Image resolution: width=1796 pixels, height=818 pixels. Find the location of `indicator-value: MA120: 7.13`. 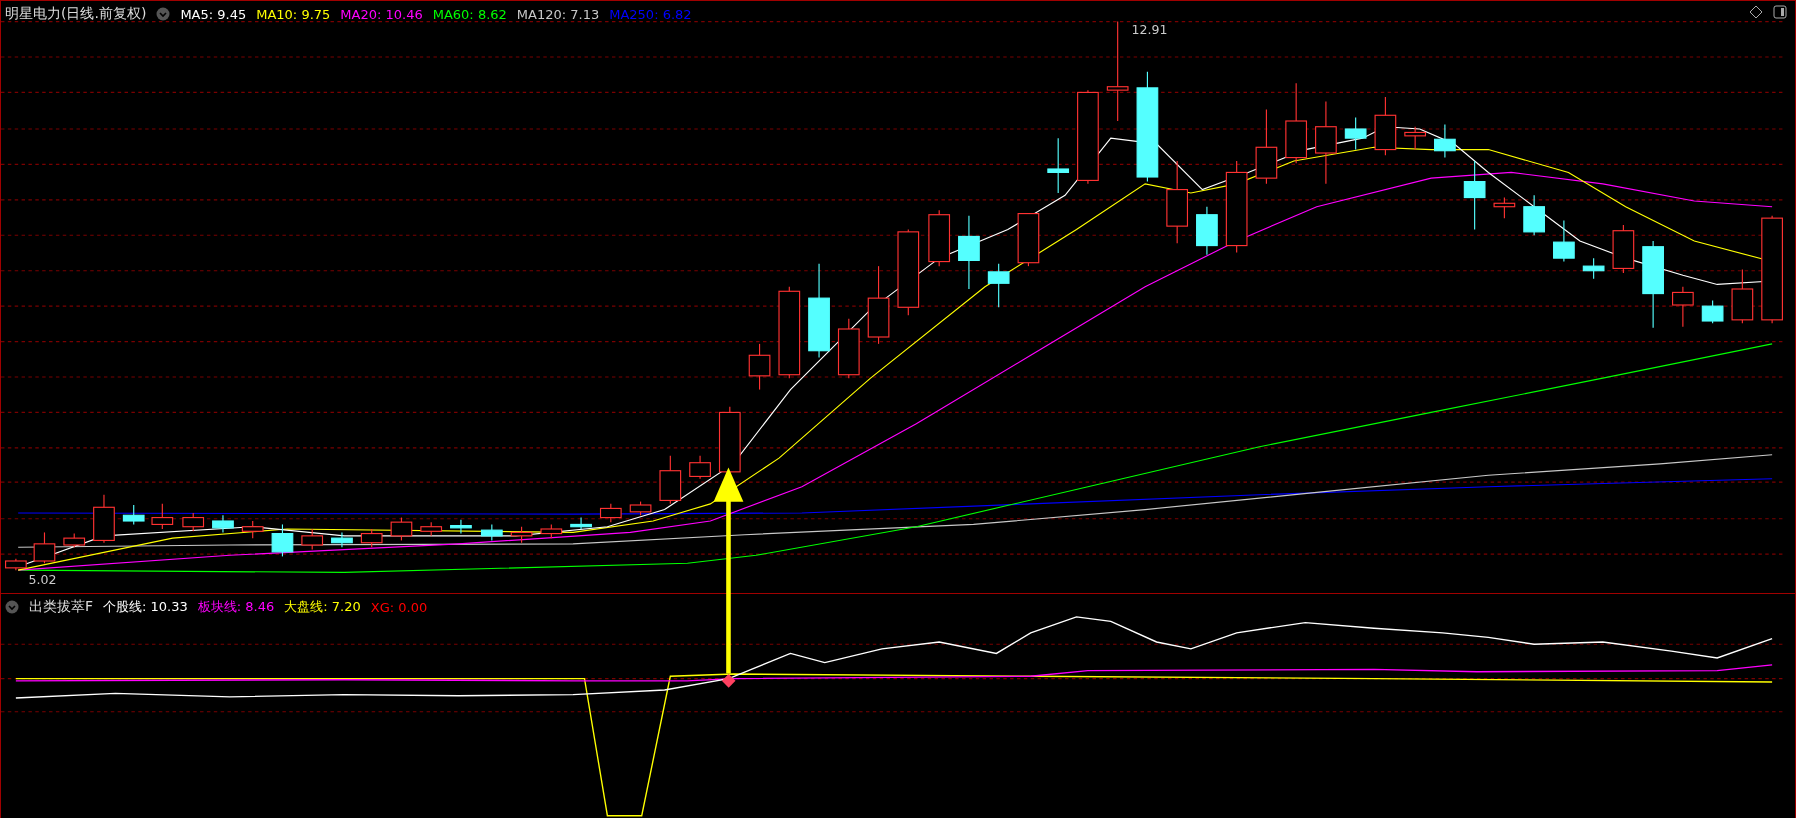

indicator-value: MA120: 7.13 is located at coordinates (558, 14).